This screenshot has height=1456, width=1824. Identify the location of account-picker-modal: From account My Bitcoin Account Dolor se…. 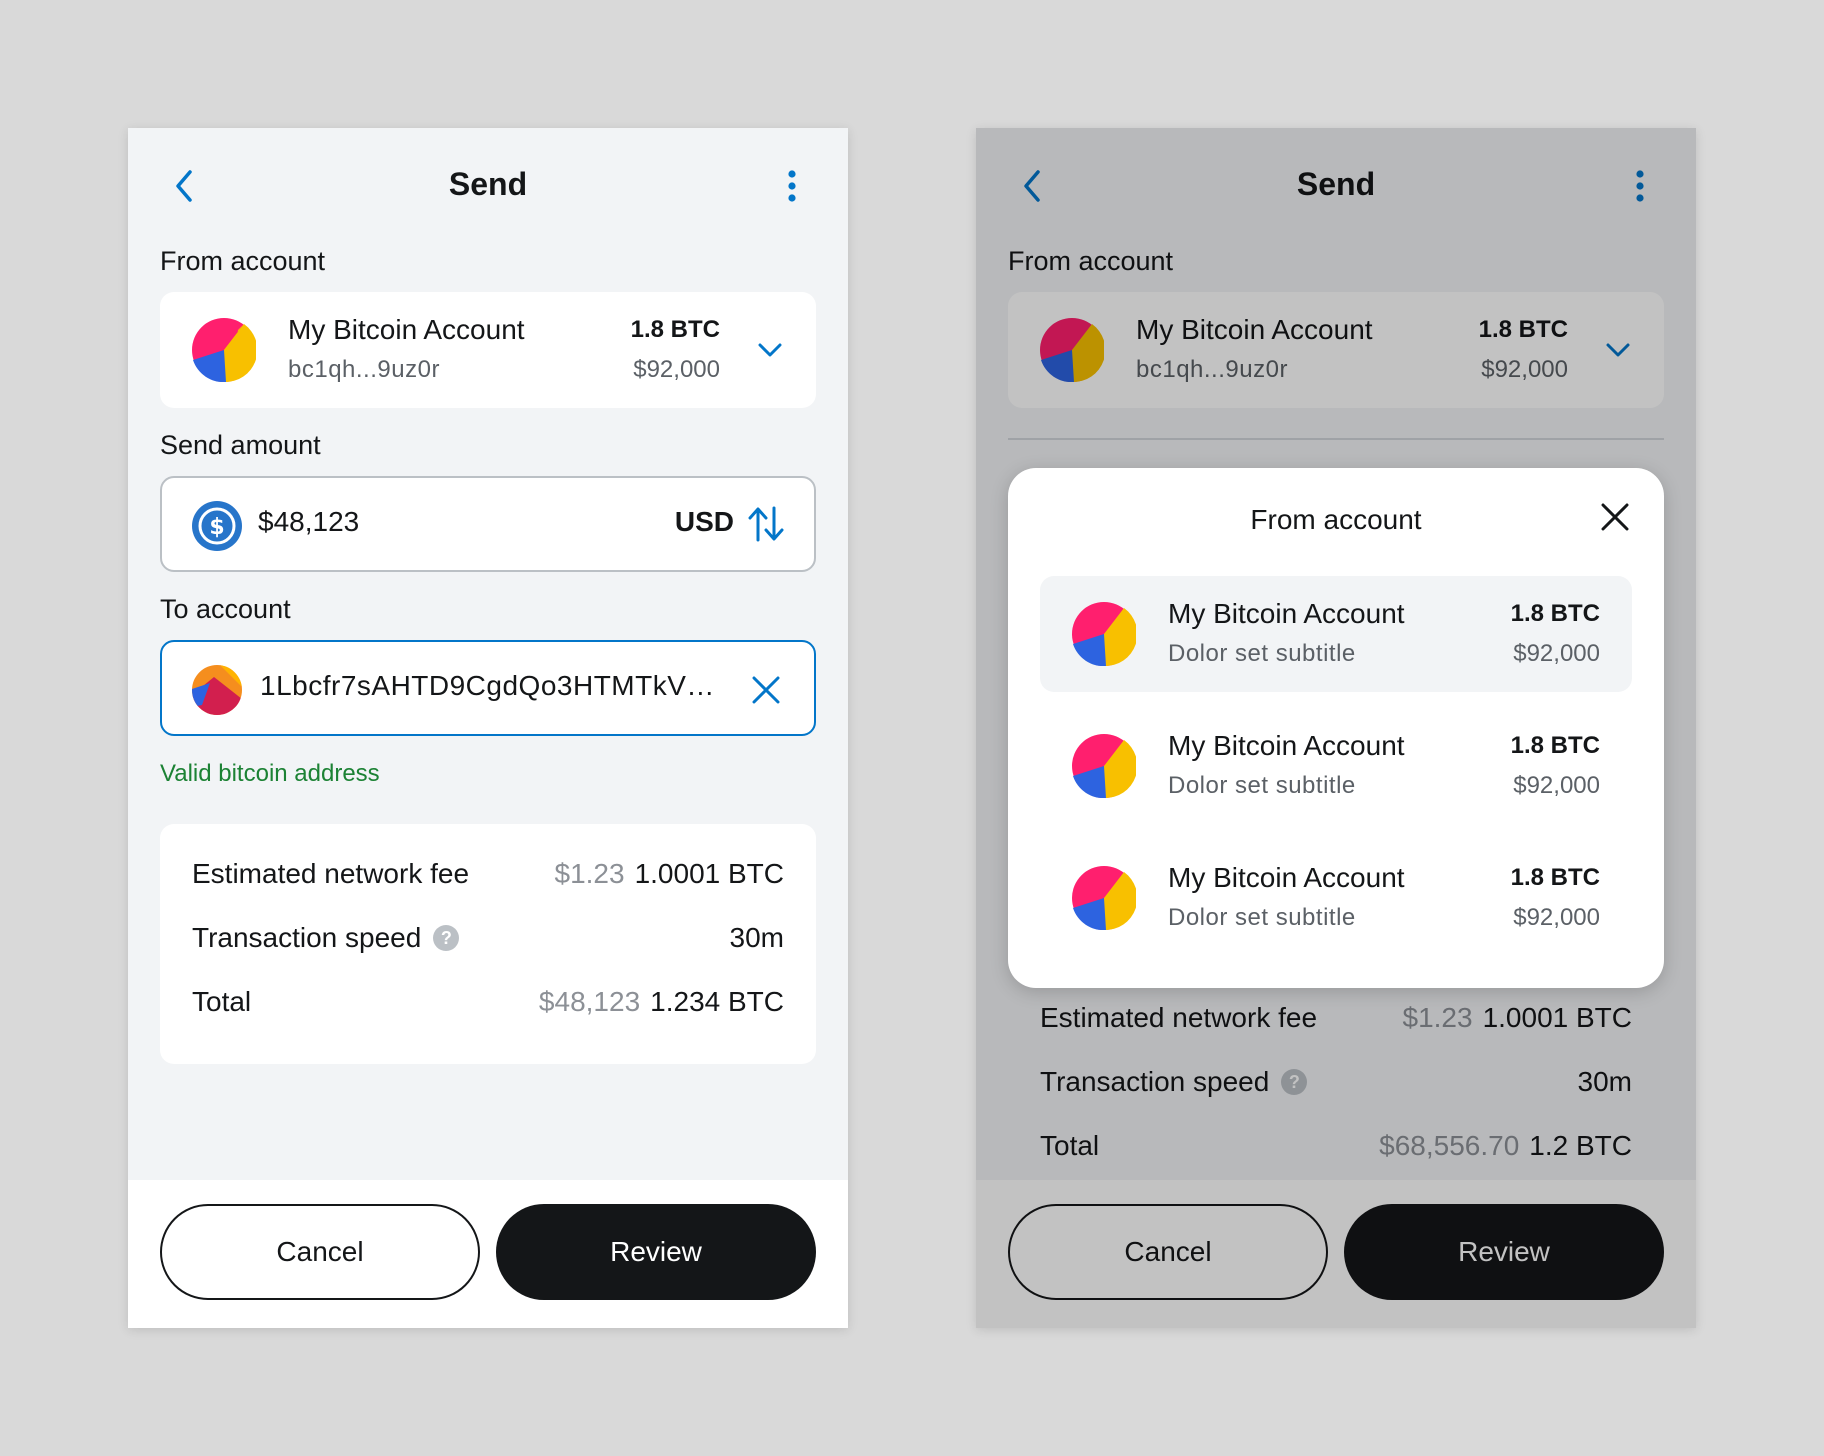
(1336, 728).